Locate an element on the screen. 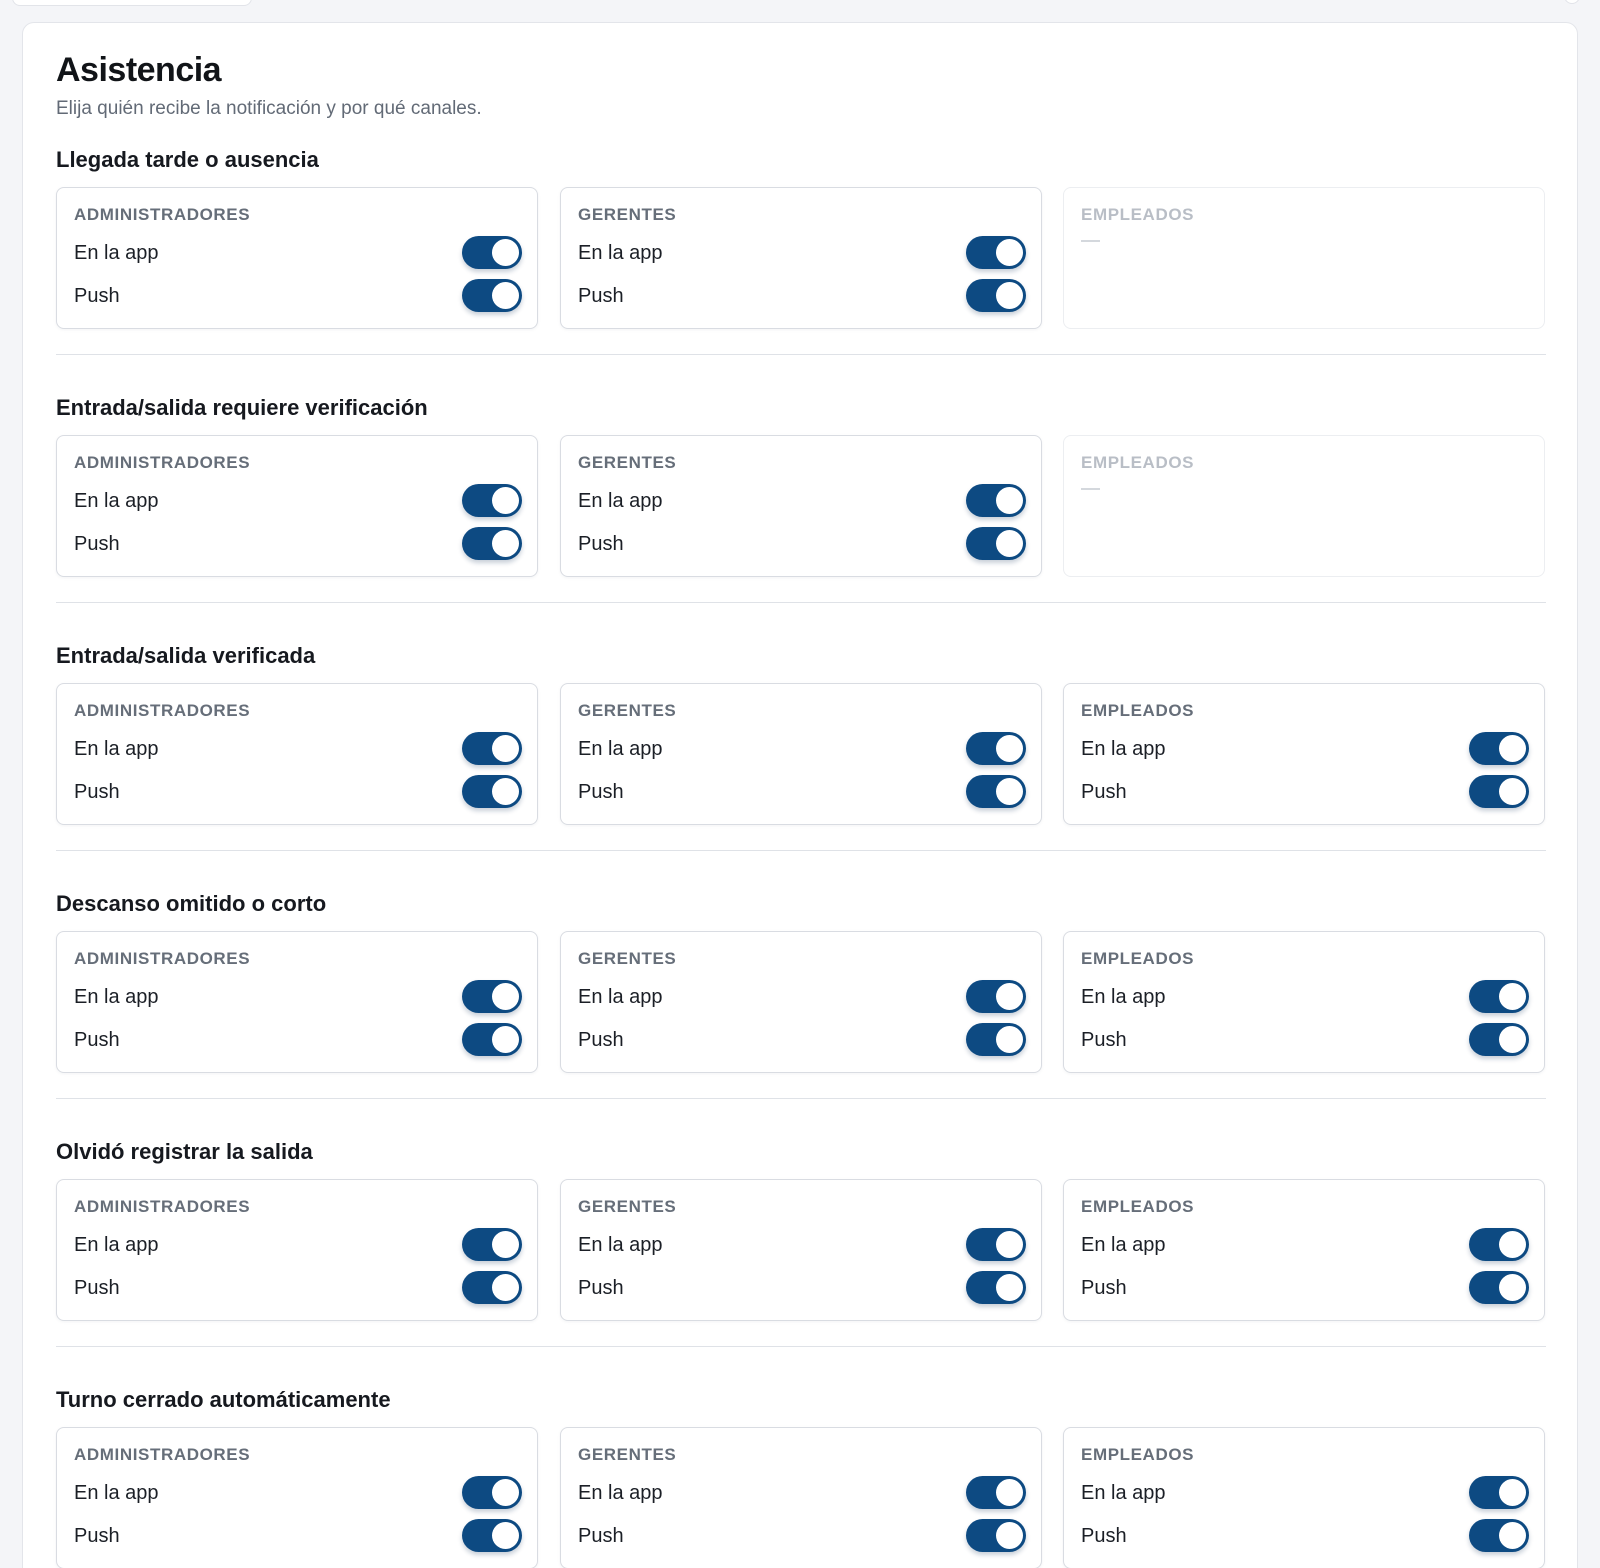 The width and height of the screenshot is (1600, 1568). top-bar is located at coordinates (800, 10).